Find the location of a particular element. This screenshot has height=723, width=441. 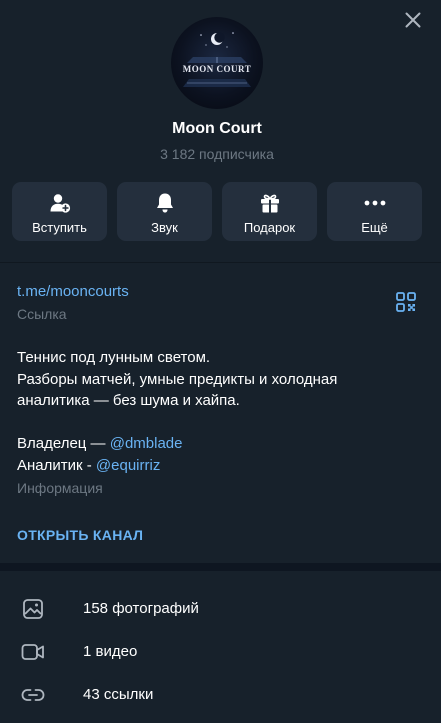

sound-label: Звук is located at coordinates (164, 227).